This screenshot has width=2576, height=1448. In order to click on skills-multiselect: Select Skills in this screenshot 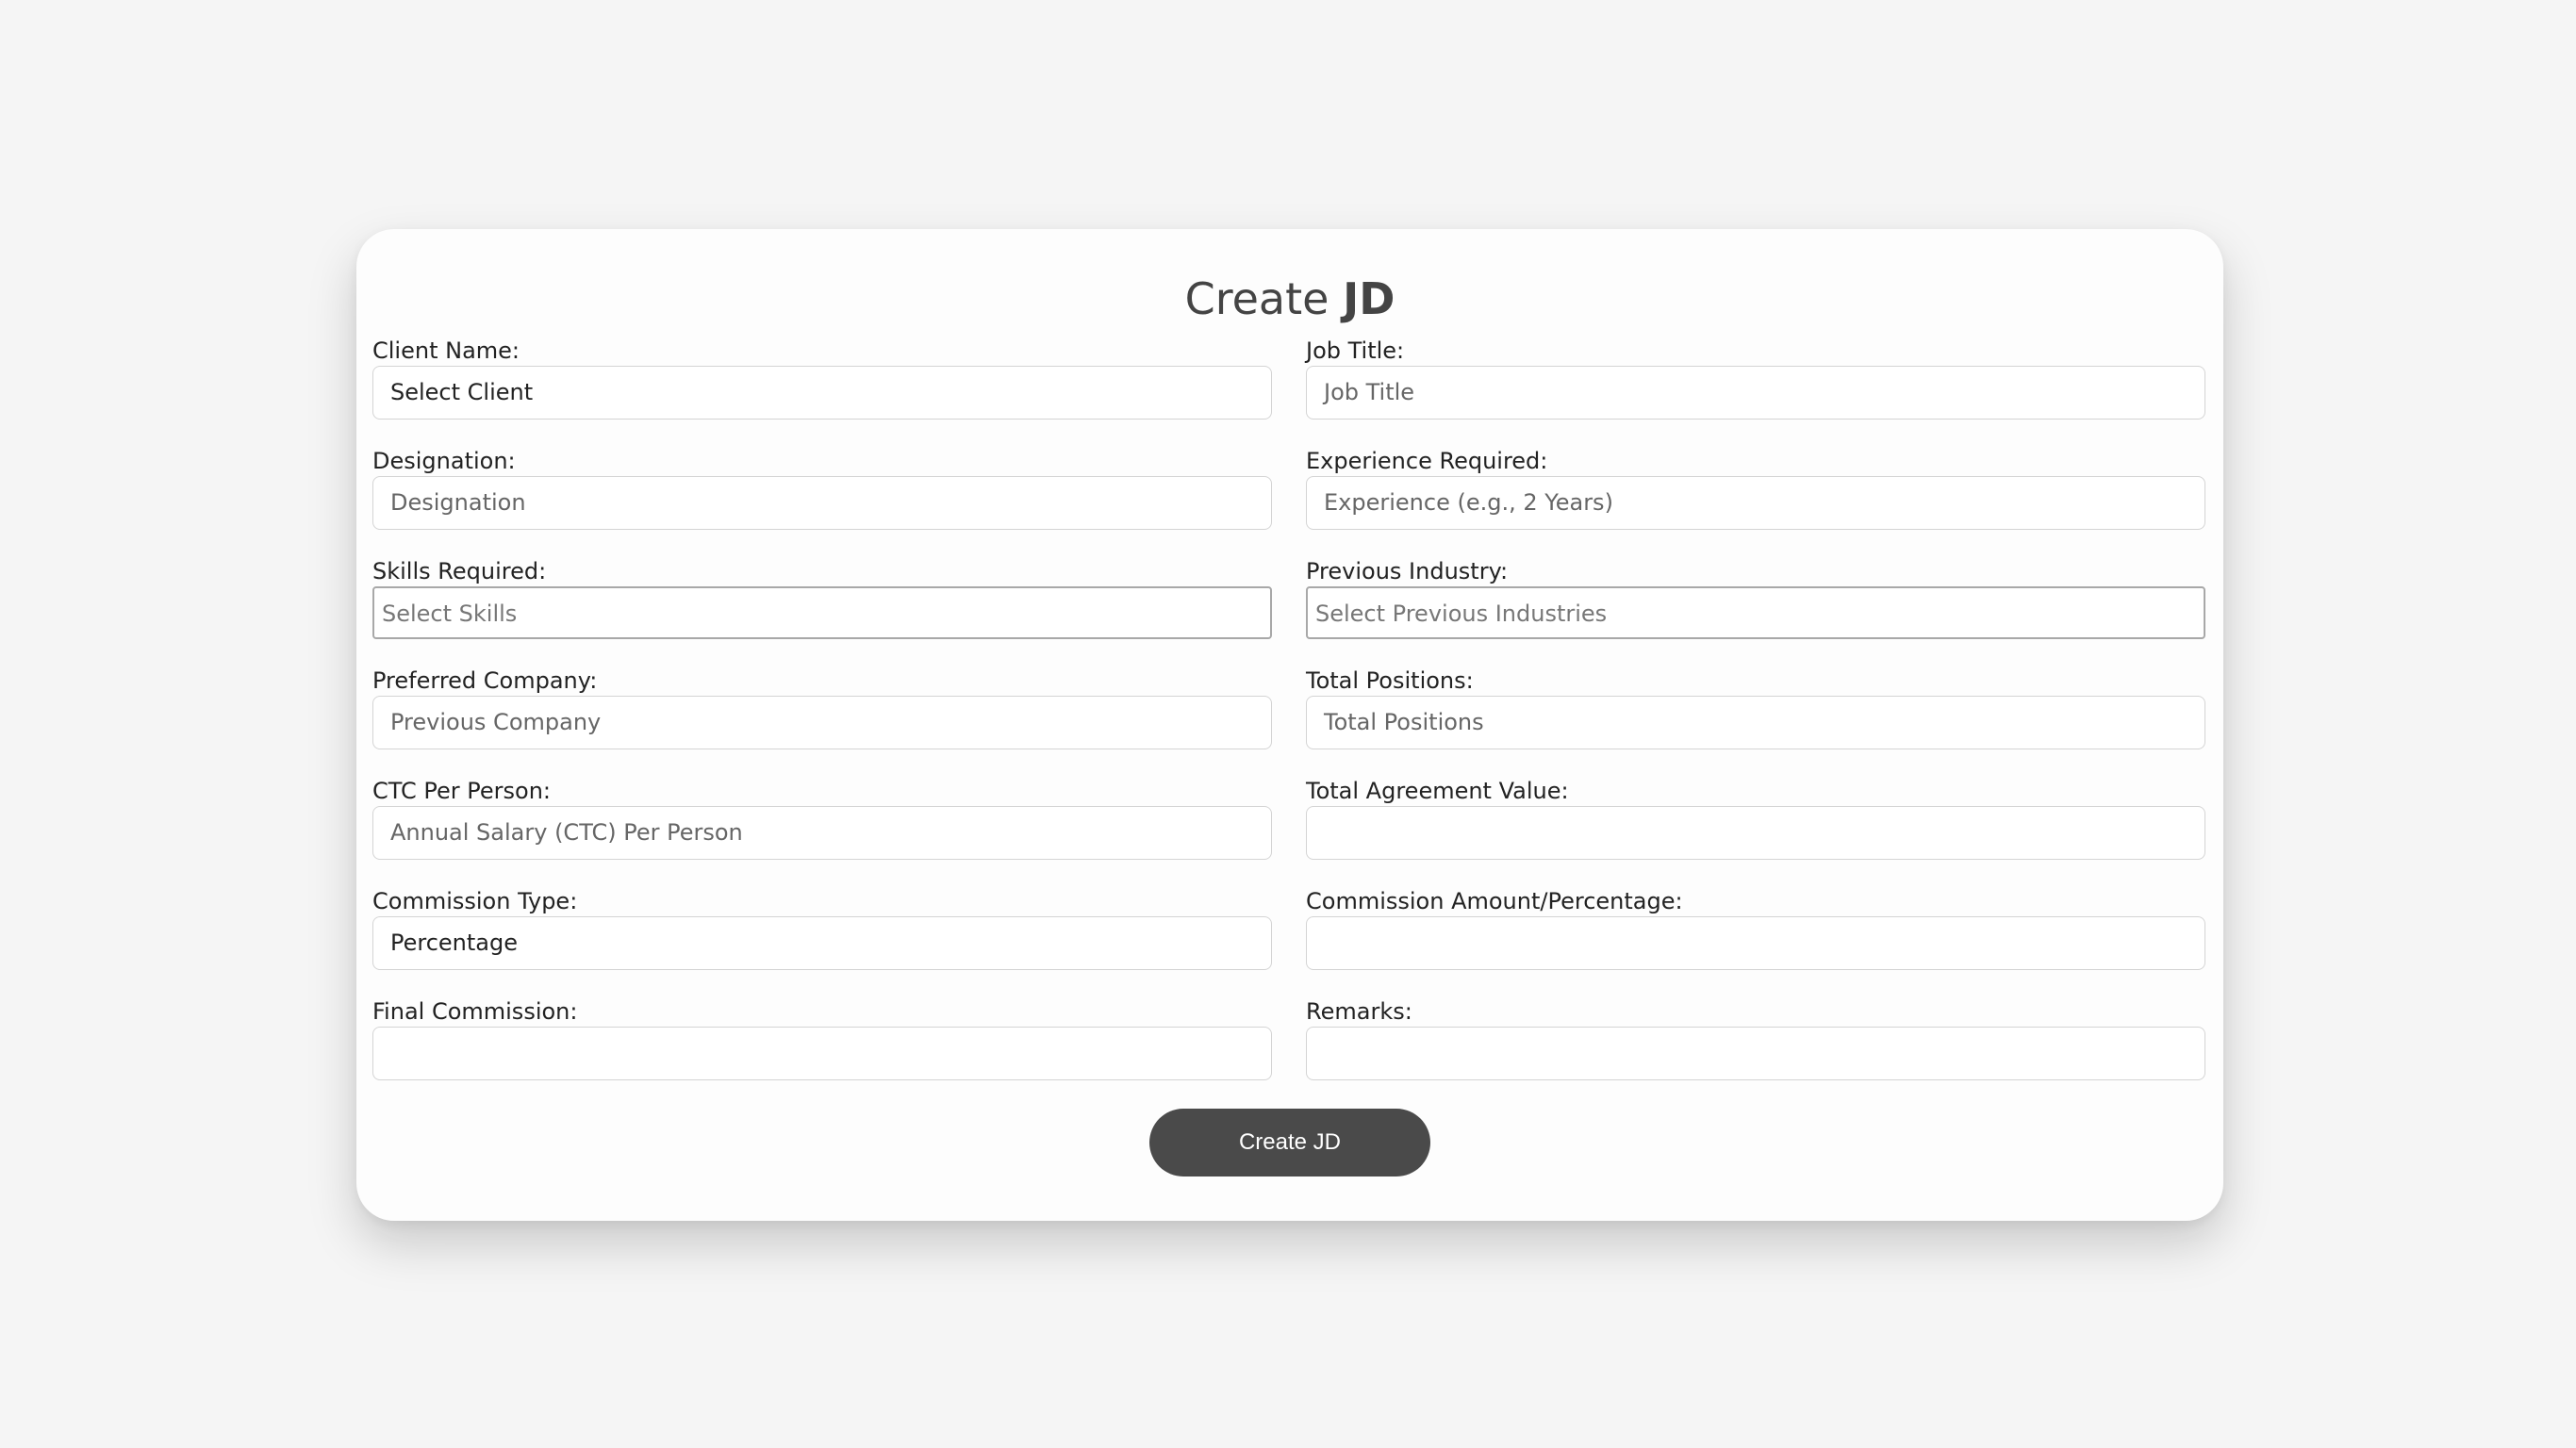, I will do `click(822, 612)`.